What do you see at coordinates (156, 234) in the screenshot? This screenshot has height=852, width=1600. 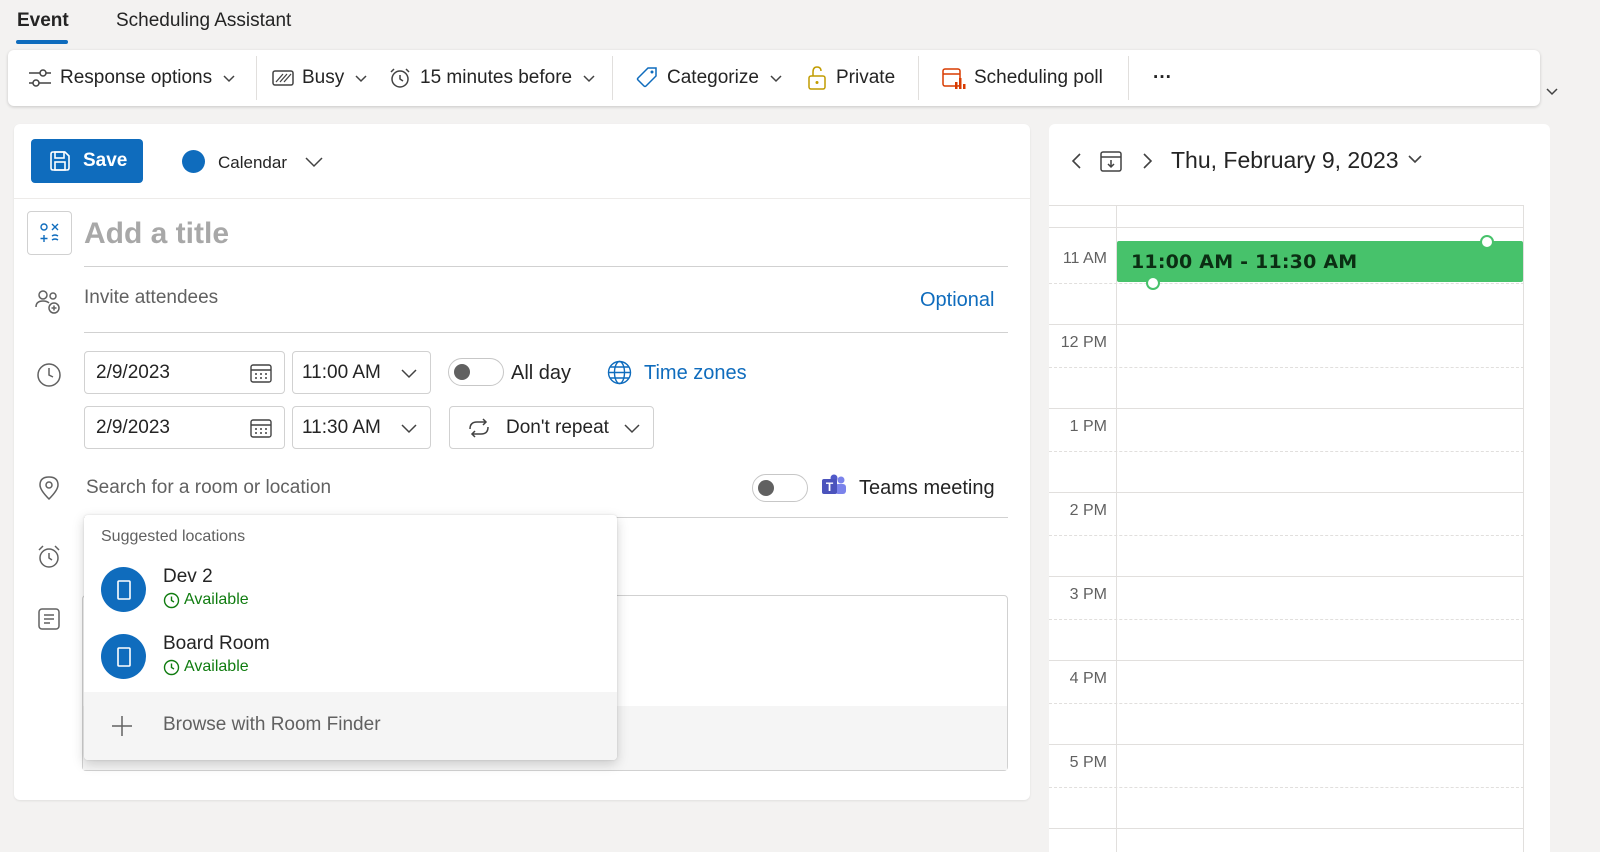 I see `title-input: Add a title` at bounding box center [156, 234].